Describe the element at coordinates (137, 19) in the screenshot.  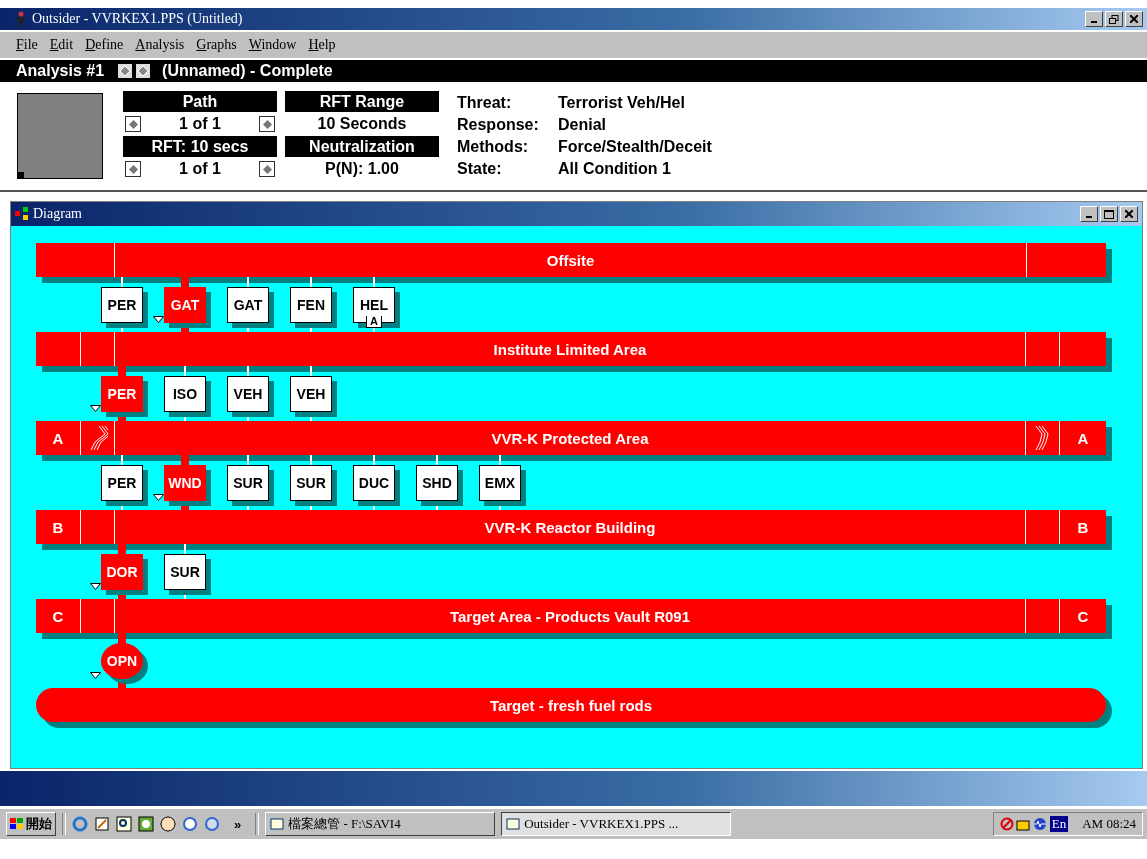
I see `window-title: Outsider - VVRKEX1.PPS (Untitled)` at that location.